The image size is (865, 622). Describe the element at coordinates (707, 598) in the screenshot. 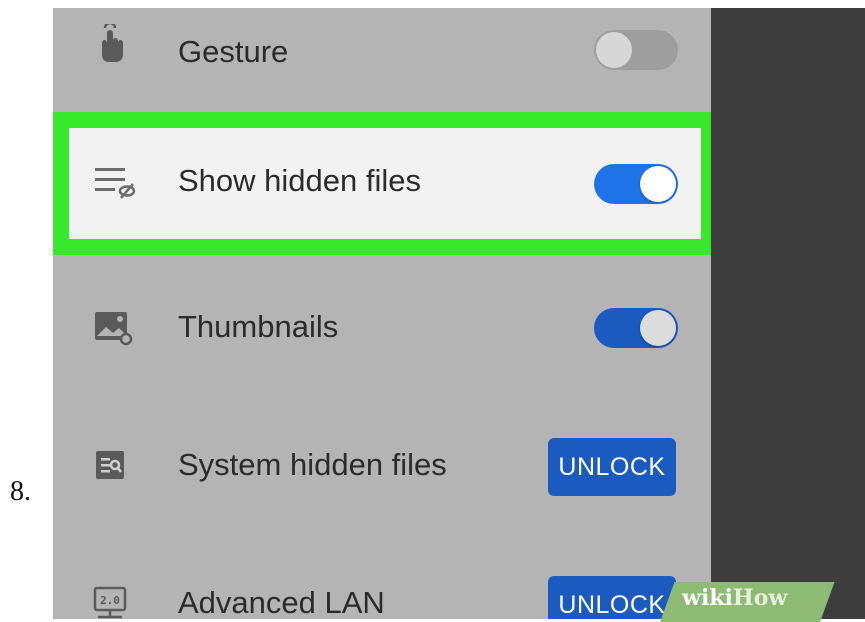

I see `watermark-part-wiki: wiki` at that location.